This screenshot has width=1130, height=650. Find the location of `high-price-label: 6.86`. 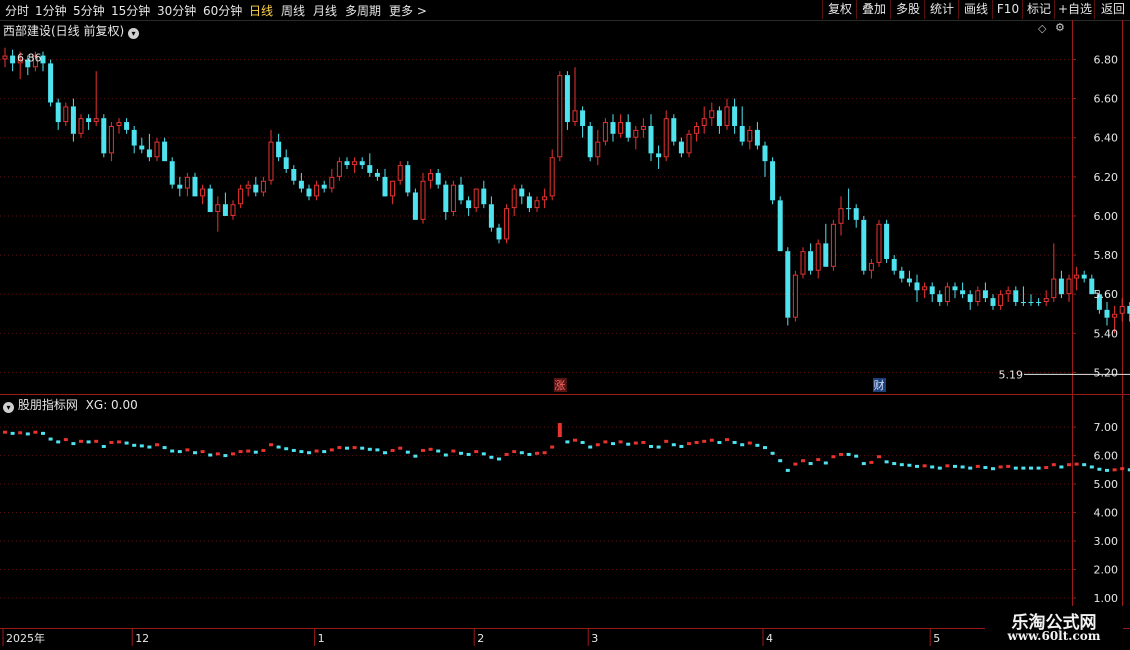

high-price-label: 6.86 is located at coordinates (29, 58).